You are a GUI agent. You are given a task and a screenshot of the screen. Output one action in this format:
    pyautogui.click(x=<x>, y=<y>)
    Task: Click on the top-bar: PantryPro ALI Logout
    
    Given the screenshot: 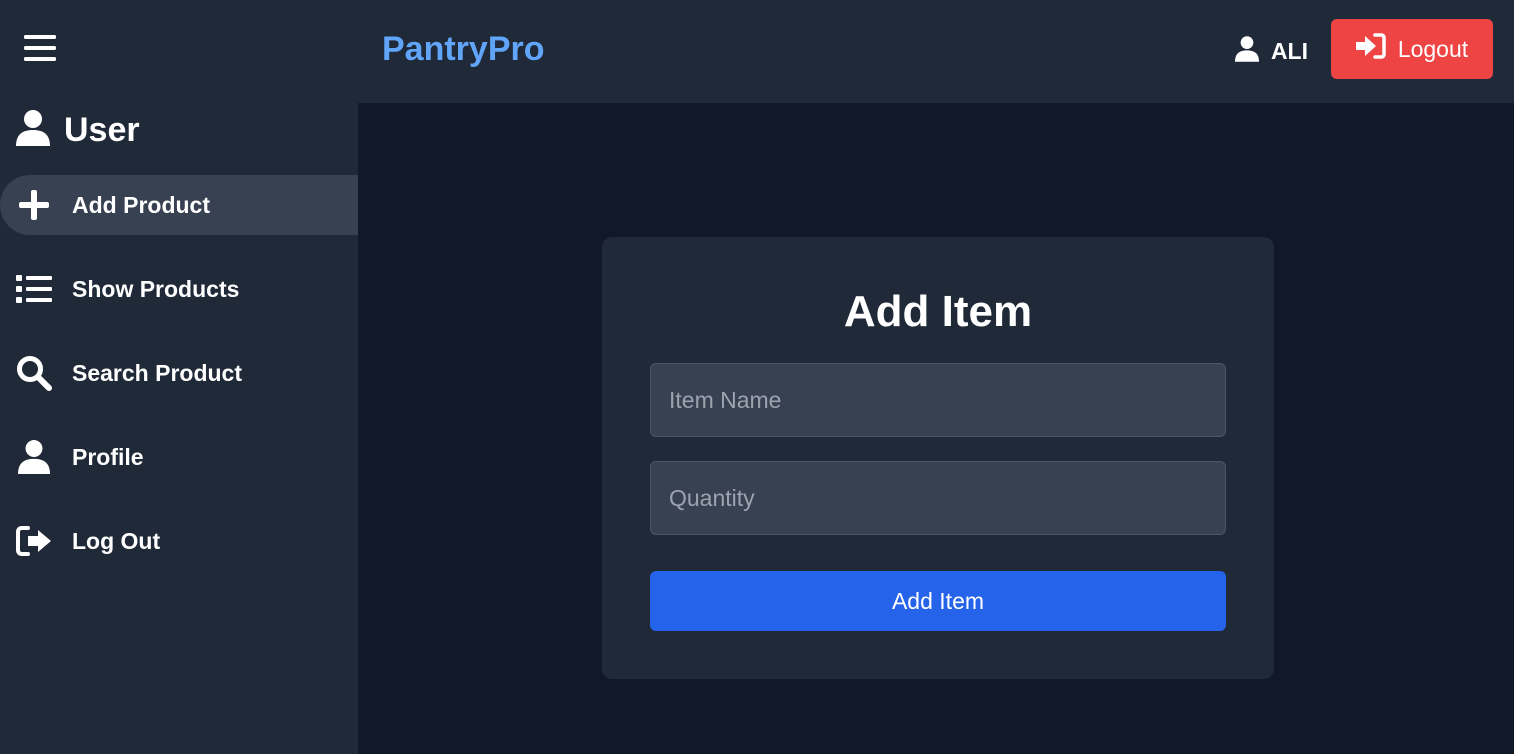 What is the action you would take?
    pyautogui.click(x=936, y=51)
    